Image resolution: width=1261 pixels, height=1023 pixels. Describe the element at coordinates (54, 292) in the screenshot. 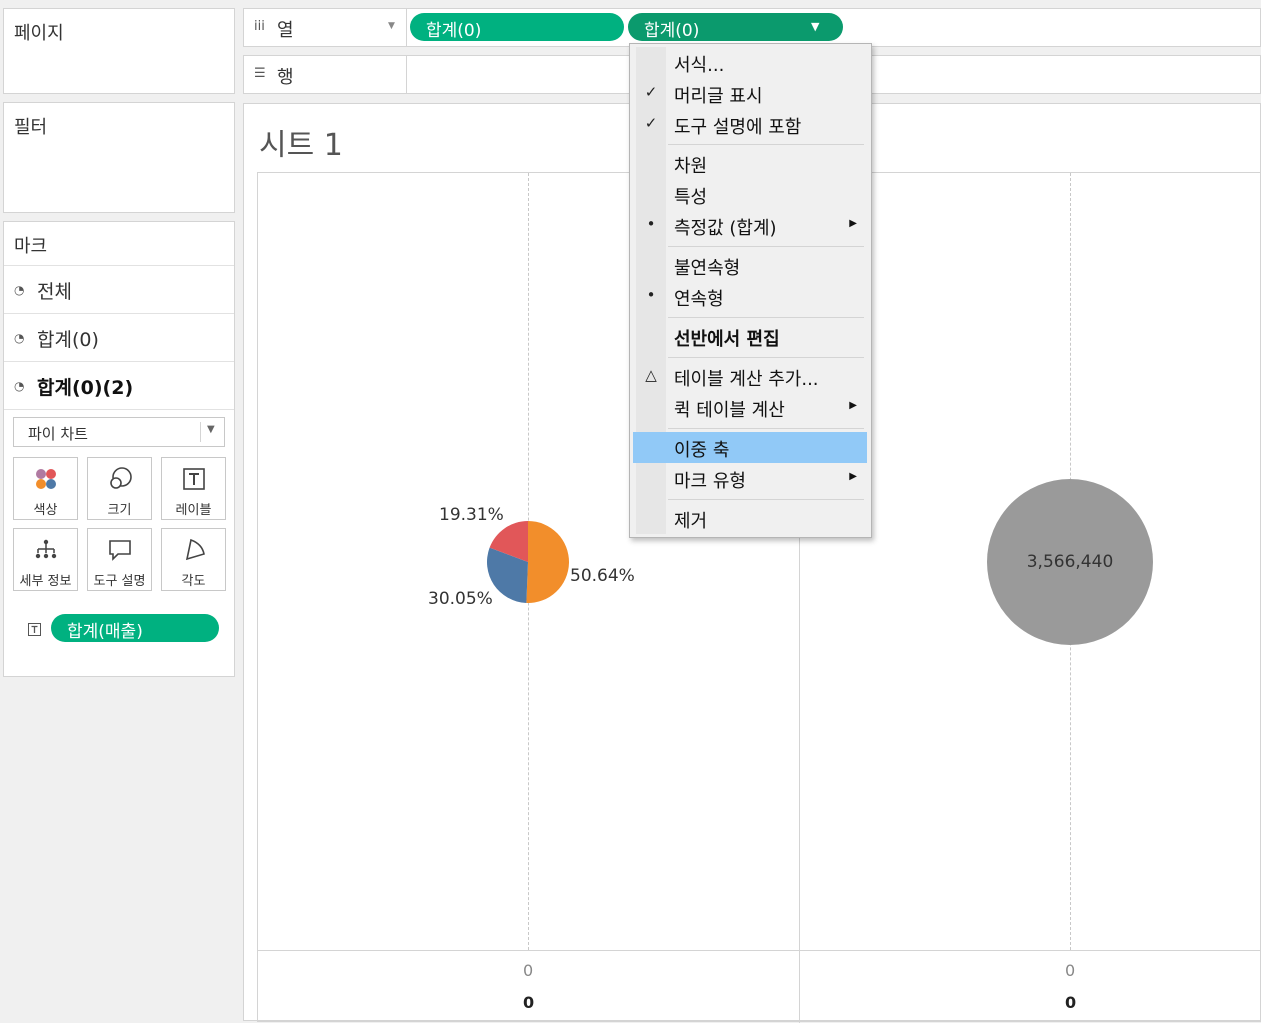

I see `marks-row-label: 전체` at that location.